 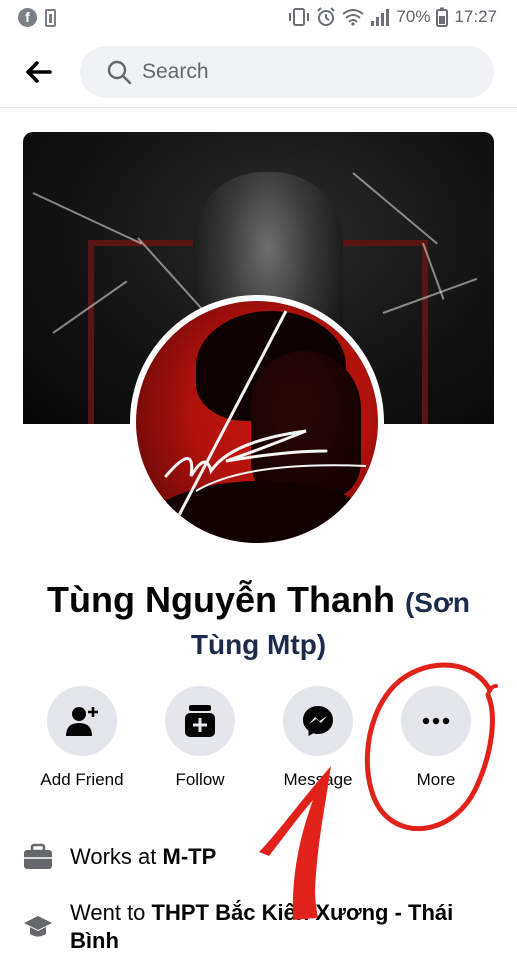 I want to click on work-info: Works at M-TP, so click(x=119, y=857).